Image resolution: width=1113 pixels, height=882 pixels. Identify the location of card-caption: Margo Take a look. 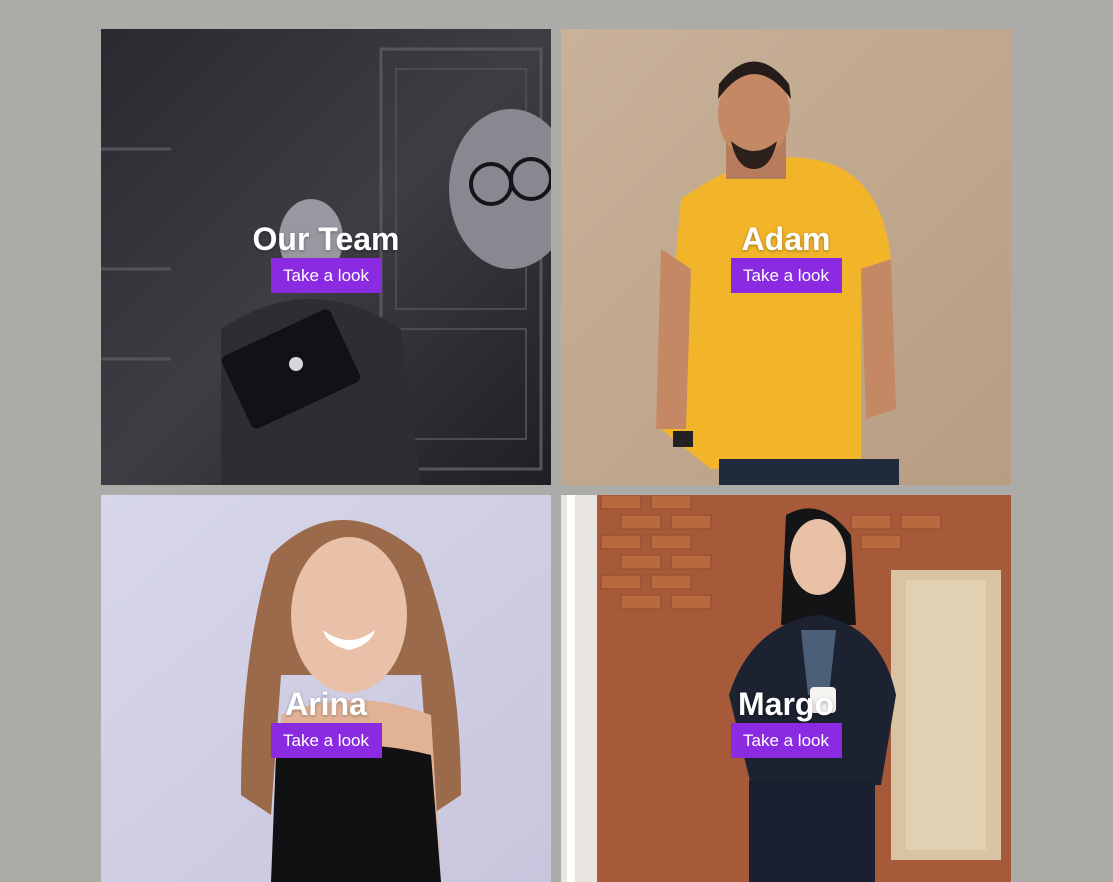
(786, 722).